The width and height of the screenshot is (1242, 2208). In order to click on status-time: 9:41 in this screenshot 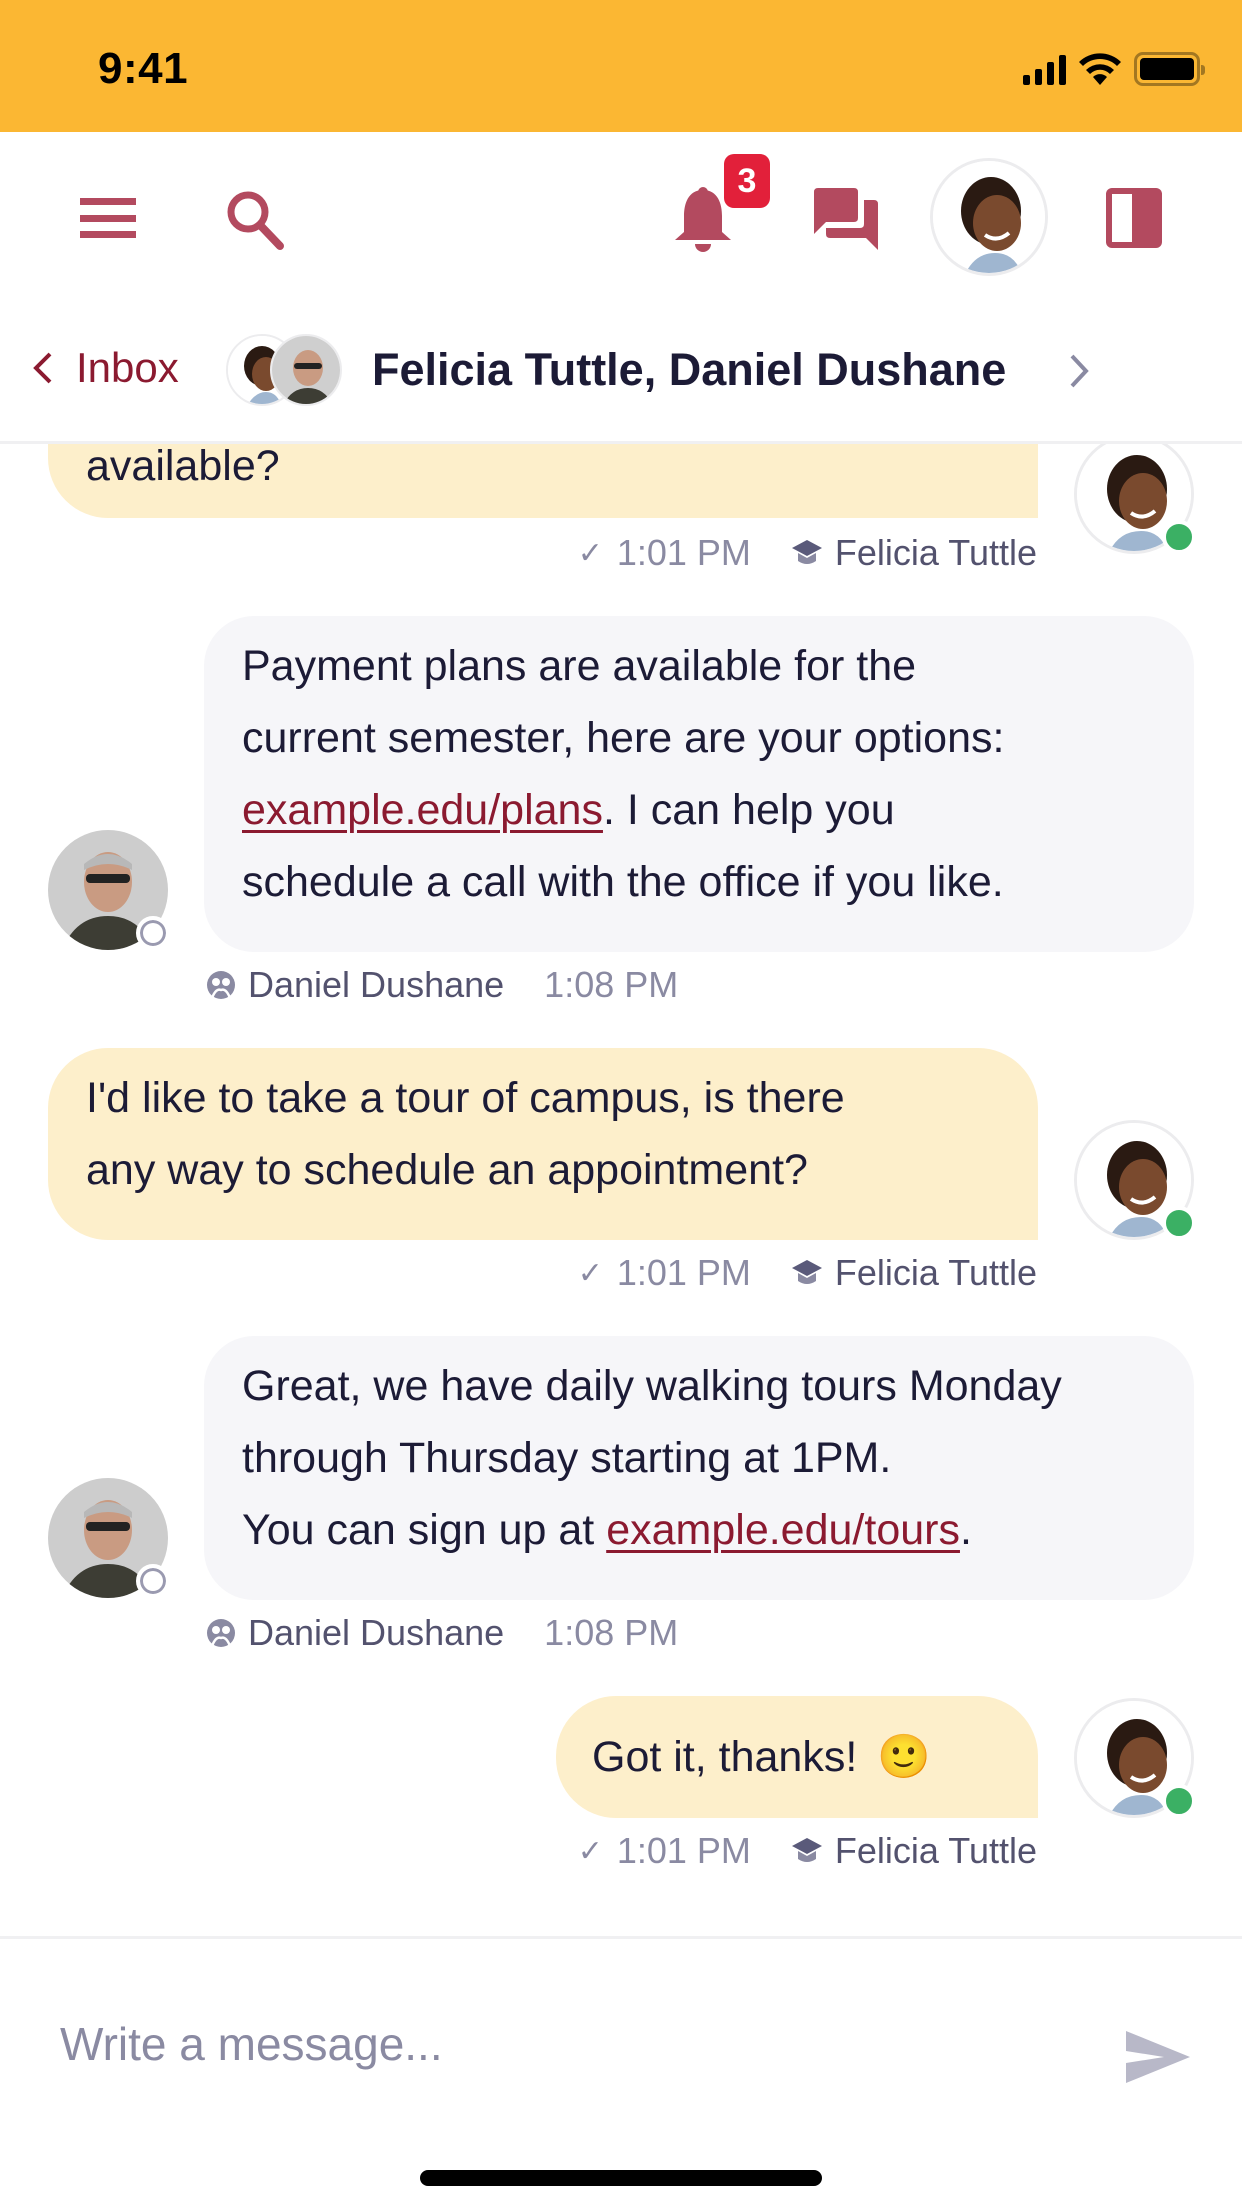, I will do `click(143, 68)`.